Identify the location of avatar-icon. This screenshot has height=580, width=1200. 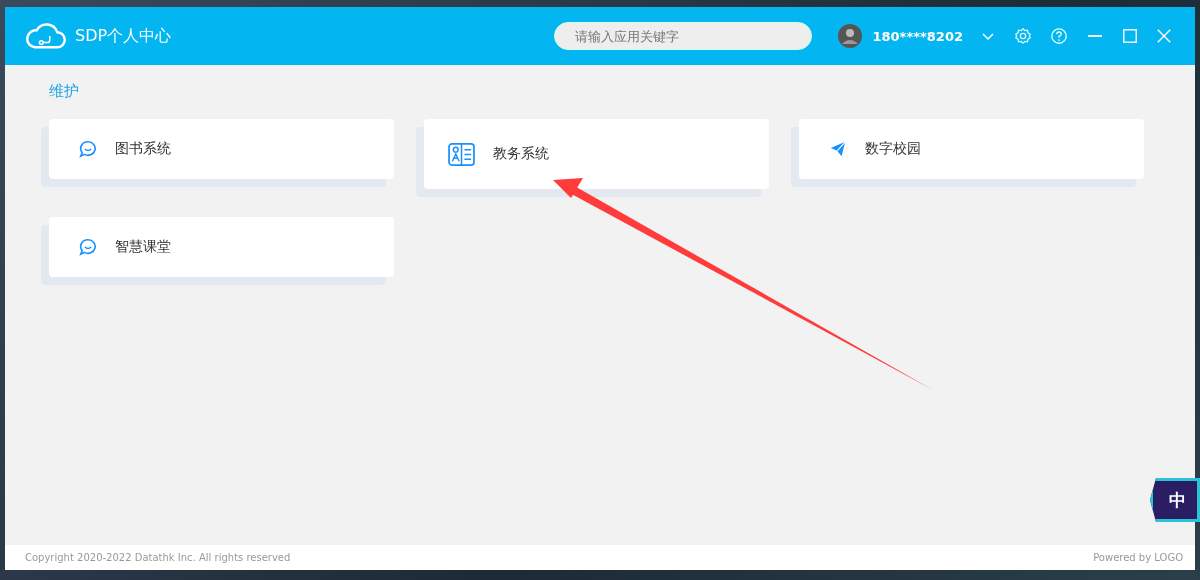
(850, 36).